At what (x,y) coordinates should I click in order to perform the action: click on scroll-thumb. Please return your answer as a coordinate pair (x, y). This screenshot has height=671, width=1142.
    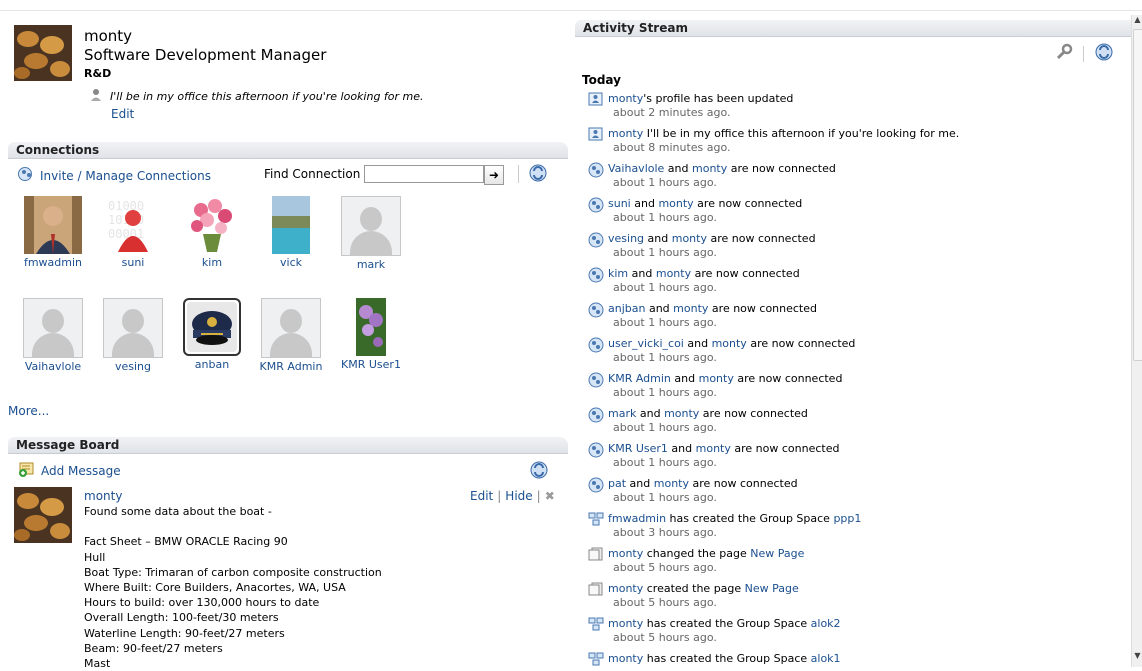
    Looking at the image, I should click on (1137, 195).